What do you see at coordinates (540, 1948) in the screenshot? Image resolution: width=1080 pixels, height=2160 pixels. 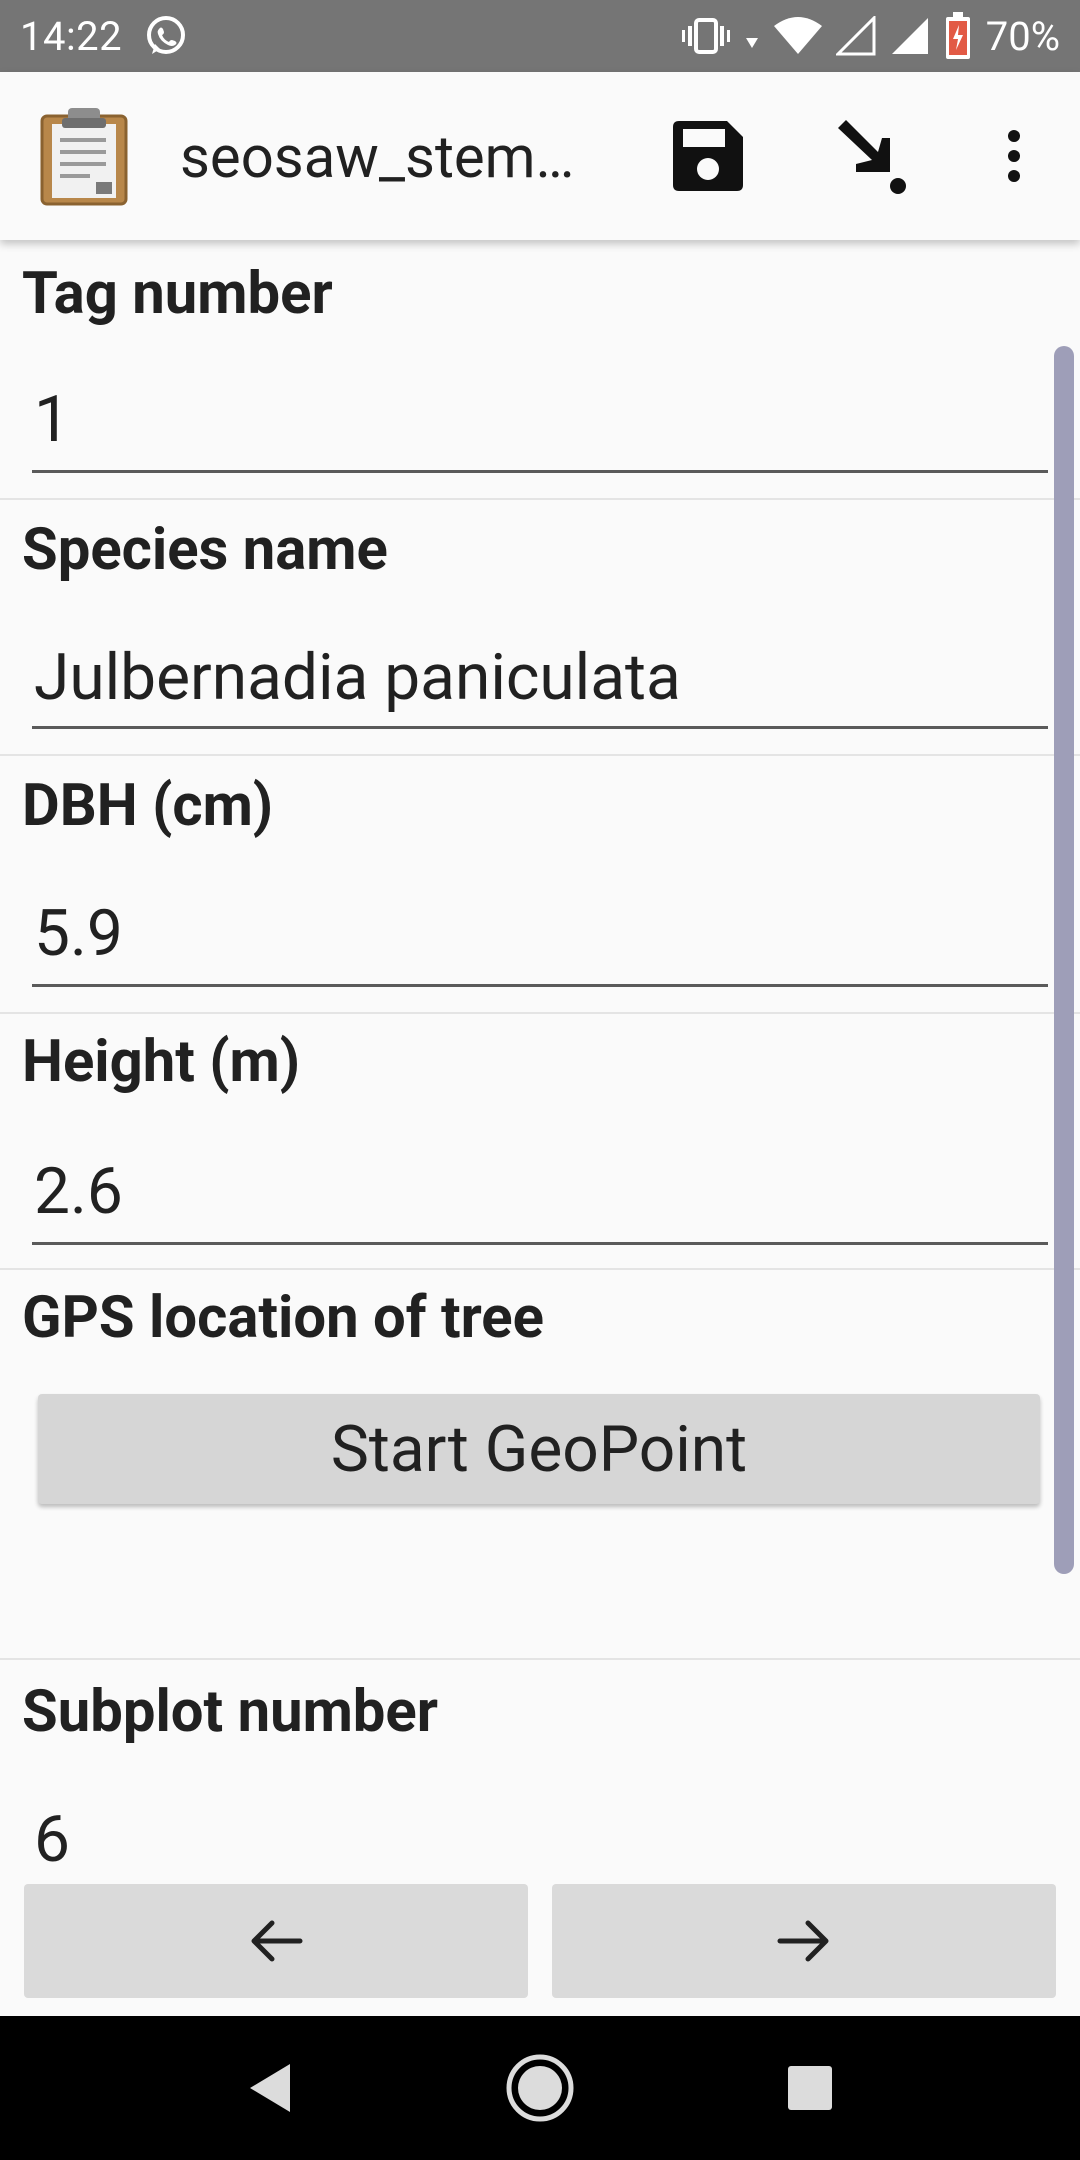 I see `form-nav-row` at bounding box center [540, 1948].